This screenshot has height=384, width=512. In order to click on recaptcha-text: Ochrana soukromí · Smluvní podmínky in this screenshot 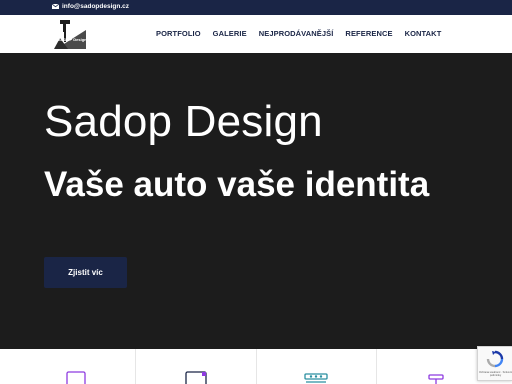, I will do `click(495, 374)`.